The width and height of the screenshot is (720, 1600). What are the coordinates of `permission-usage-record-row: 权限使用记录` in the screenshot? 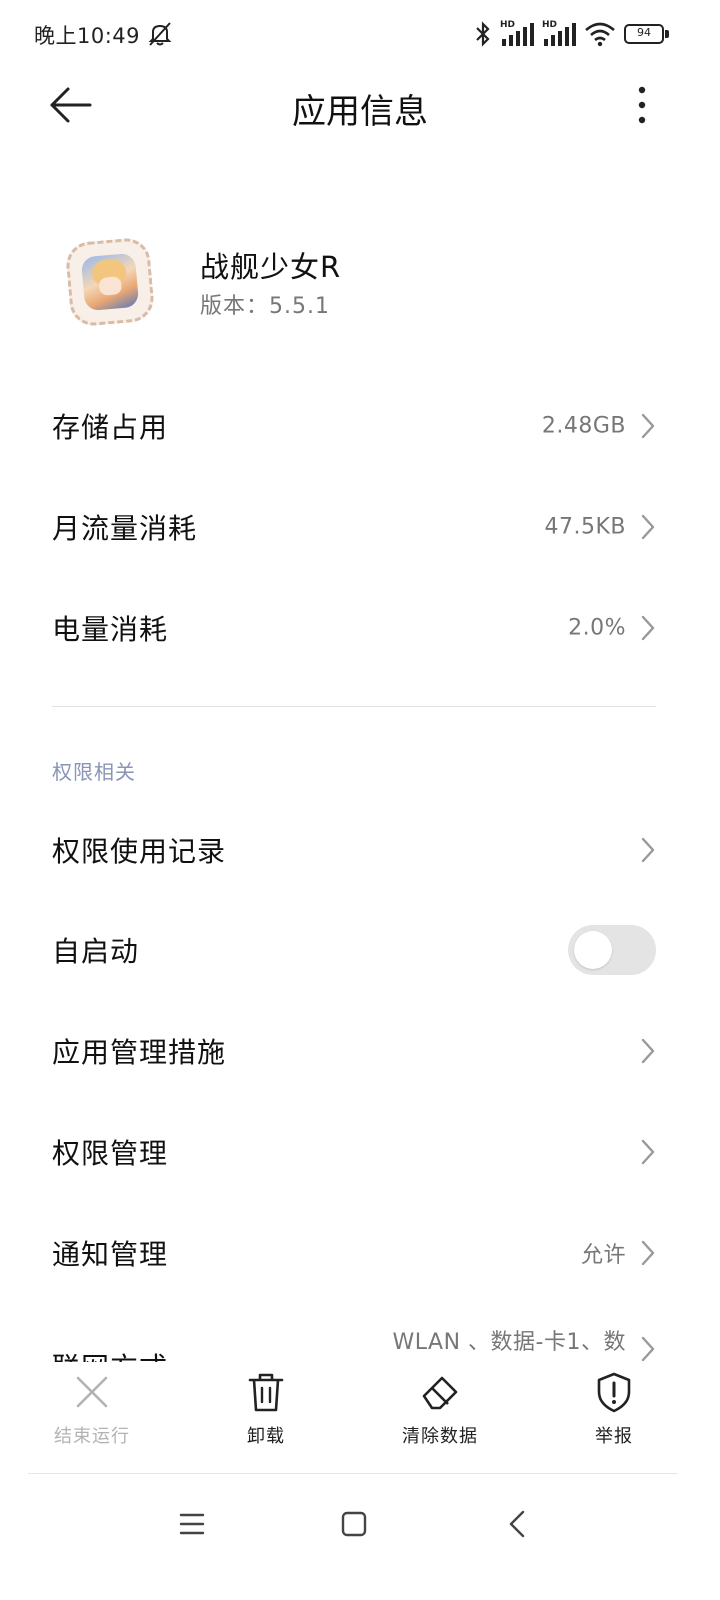 It's located at (360, 850).